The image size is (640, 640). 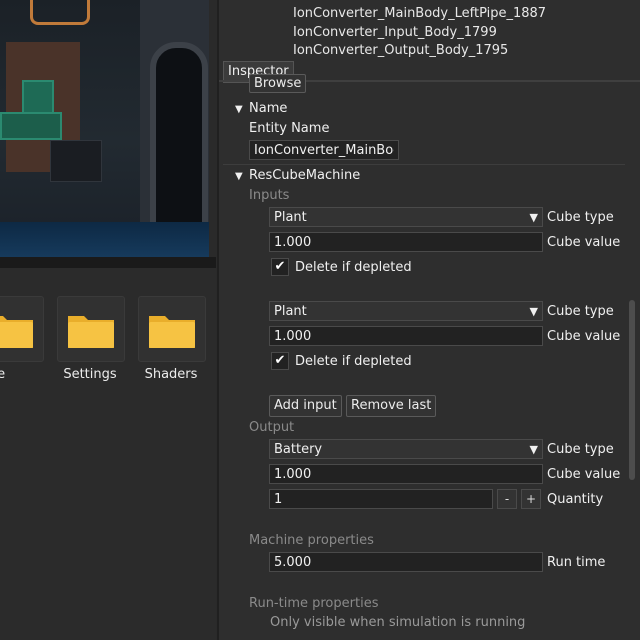 What do you see at coordinates (406, 562) in the screenshot?
I see `run-time-field` at bounding box center [406, 562].